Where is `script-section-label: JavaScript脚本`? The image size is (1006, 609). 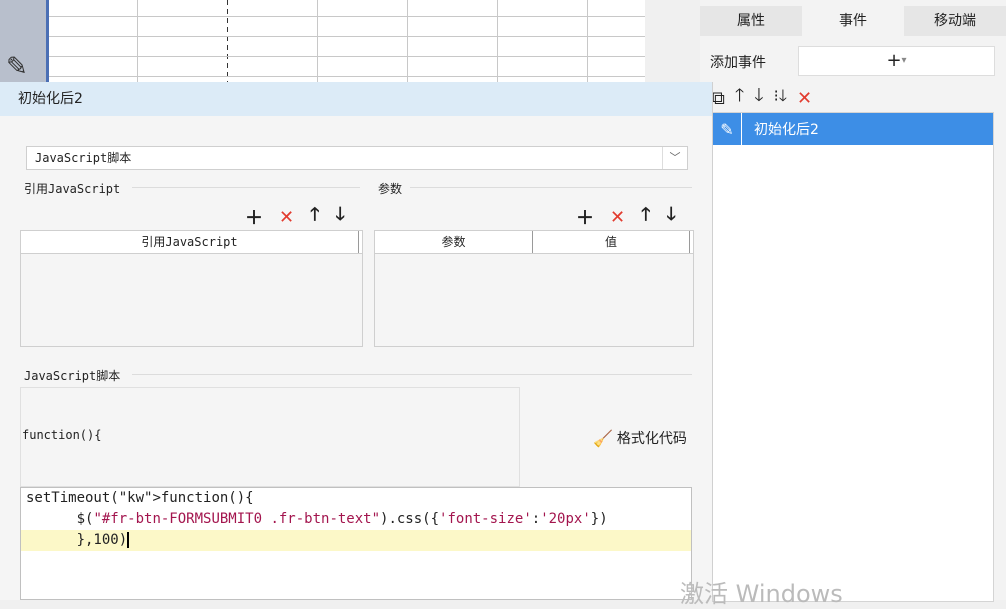 script-section-label: JavaScript脚本 is located at coordinates (72, 376).